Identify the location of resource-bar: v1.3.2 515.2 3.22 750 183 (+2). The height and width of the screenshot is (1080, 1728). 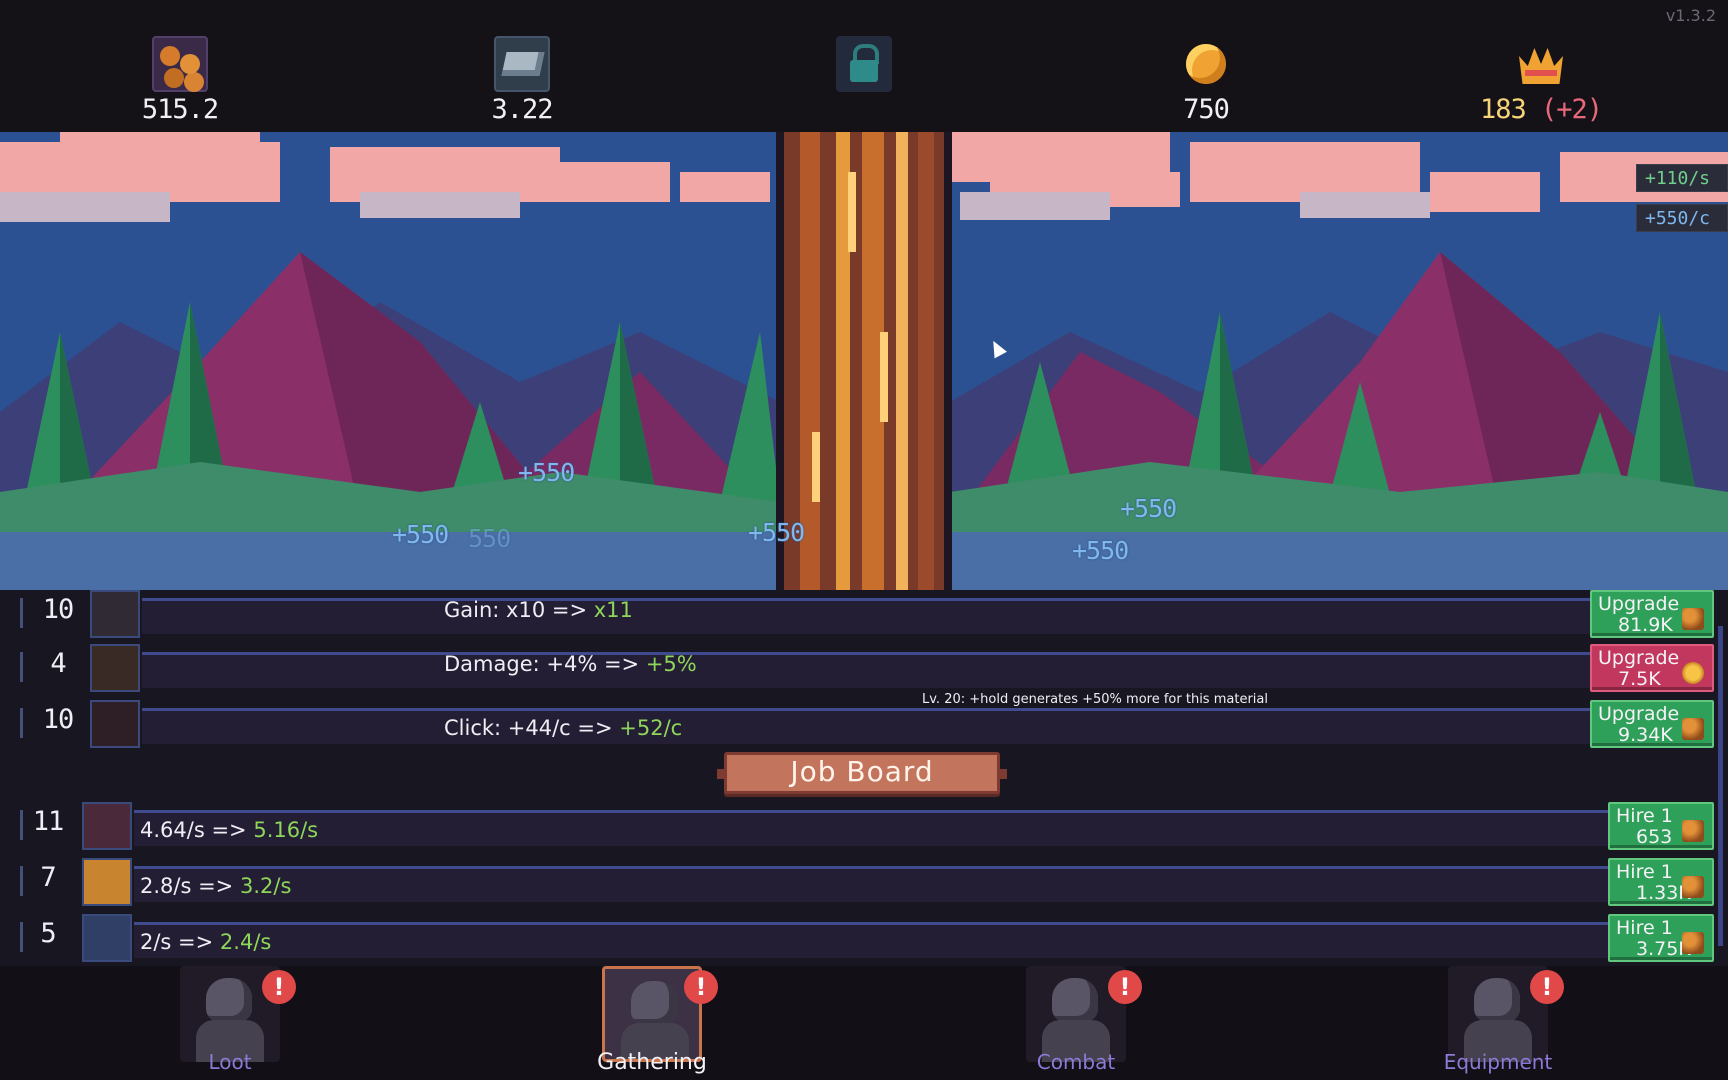
(864, 66).